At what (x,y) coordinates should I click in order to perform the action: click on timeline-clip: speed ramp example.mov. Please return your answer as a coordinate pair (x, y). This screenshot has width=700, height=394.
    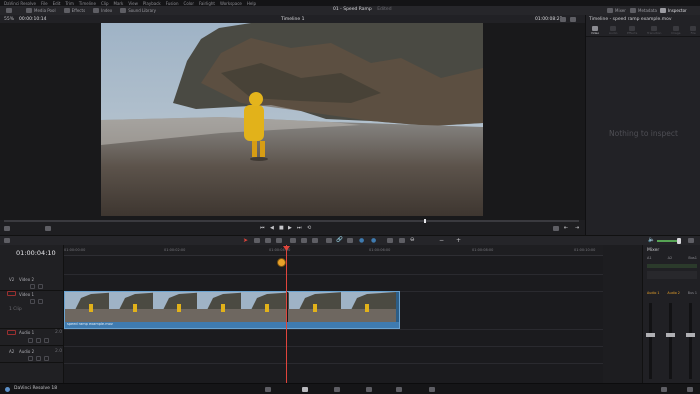
    Looking at the image, I should click on (232, 310).